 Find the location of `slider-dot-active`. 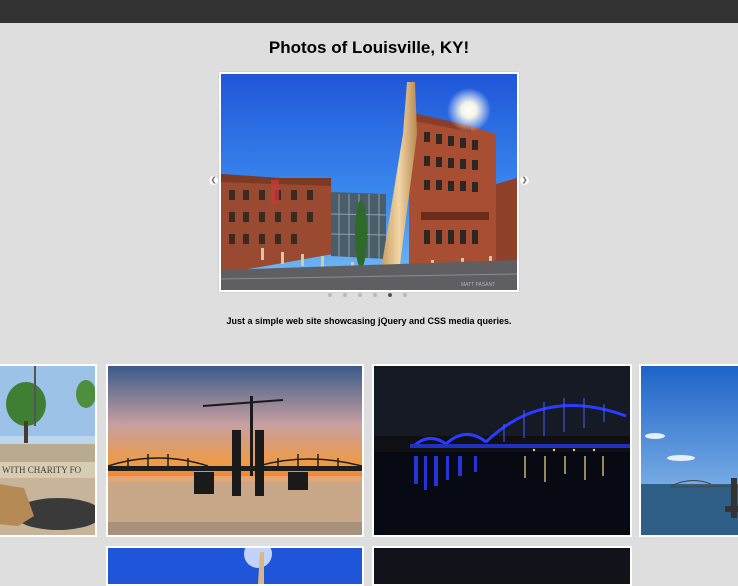

slider-dot-active is located at coordinates (390, 295).